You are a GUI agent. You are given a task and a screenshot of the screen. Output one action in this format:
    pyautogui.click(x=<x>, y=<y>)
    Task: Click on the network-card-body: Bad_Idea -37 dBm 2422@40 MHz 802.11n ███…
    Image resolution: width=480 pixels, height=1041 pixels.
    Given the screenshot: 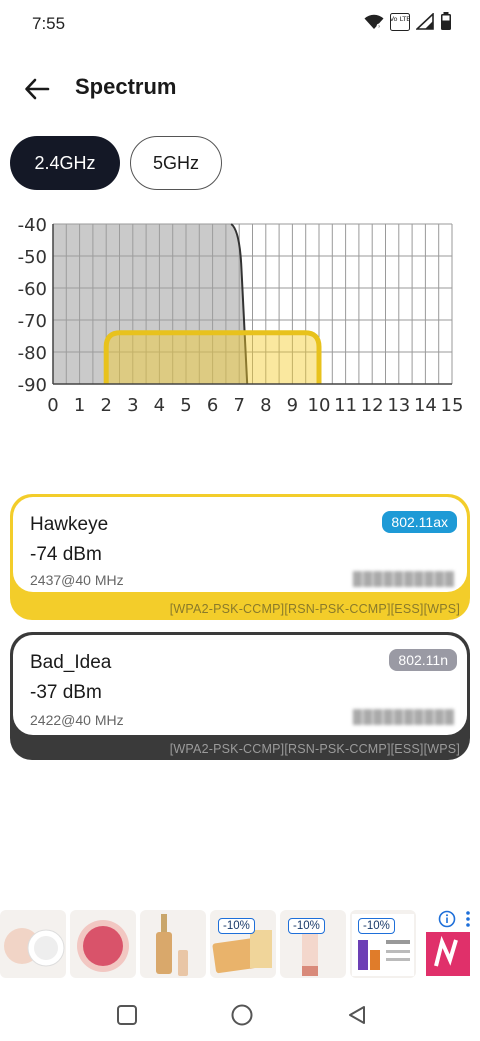 What is the action you would take?
    pyautogui.click(x=240, y=685)
    